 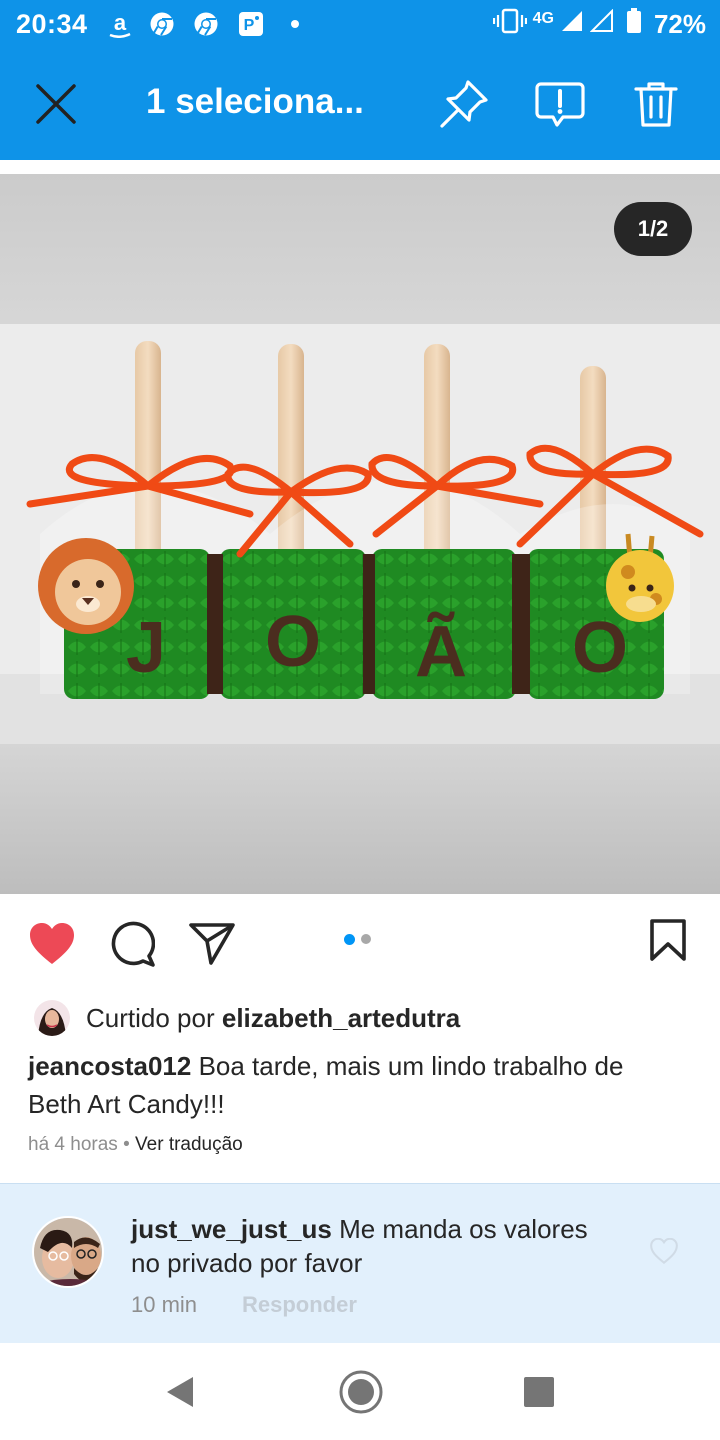 I want to click on signal-icon, so click(x=572, y=24).